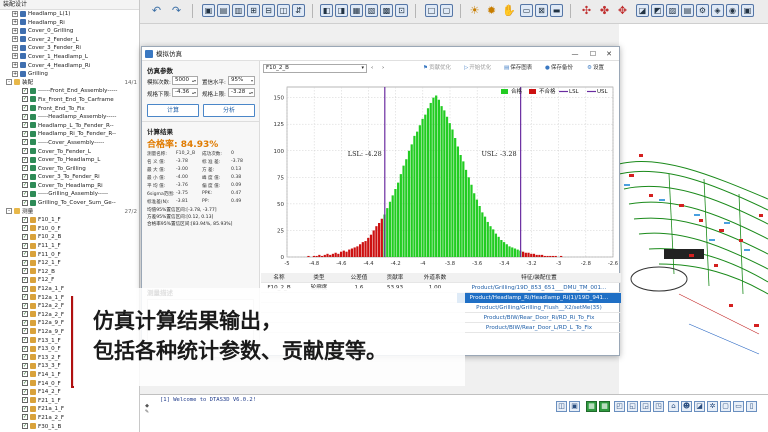 The height and width of the screenshot is (432, 768). I want to click on tree-item: ✓ F21a_1_F, so click(69, 409).